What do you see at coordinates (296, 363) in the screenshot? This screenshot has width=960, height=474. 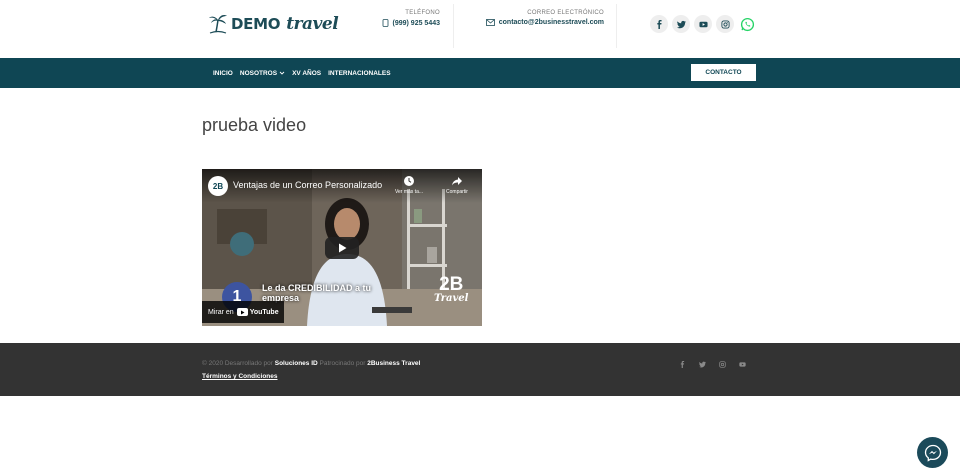 I see `developer-link: Soluciones ID` at bounding box center [296, 363].